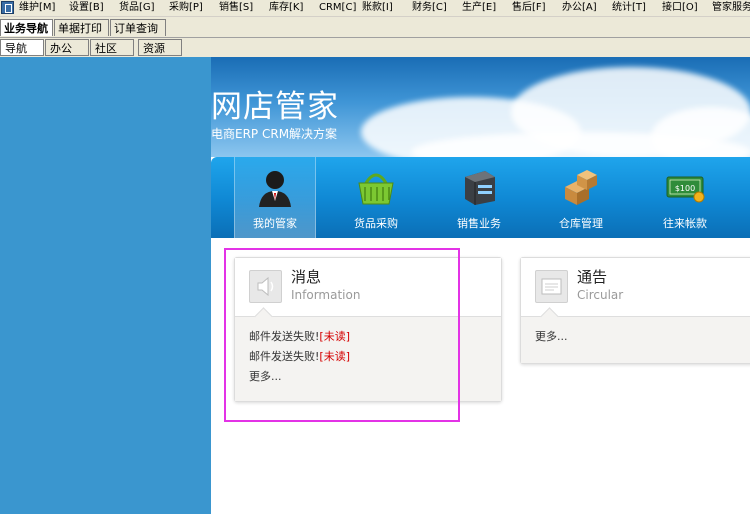  Describe the element at coordinates (592, 277) in the screenshot. I see `notice-title: 通告` at that location.